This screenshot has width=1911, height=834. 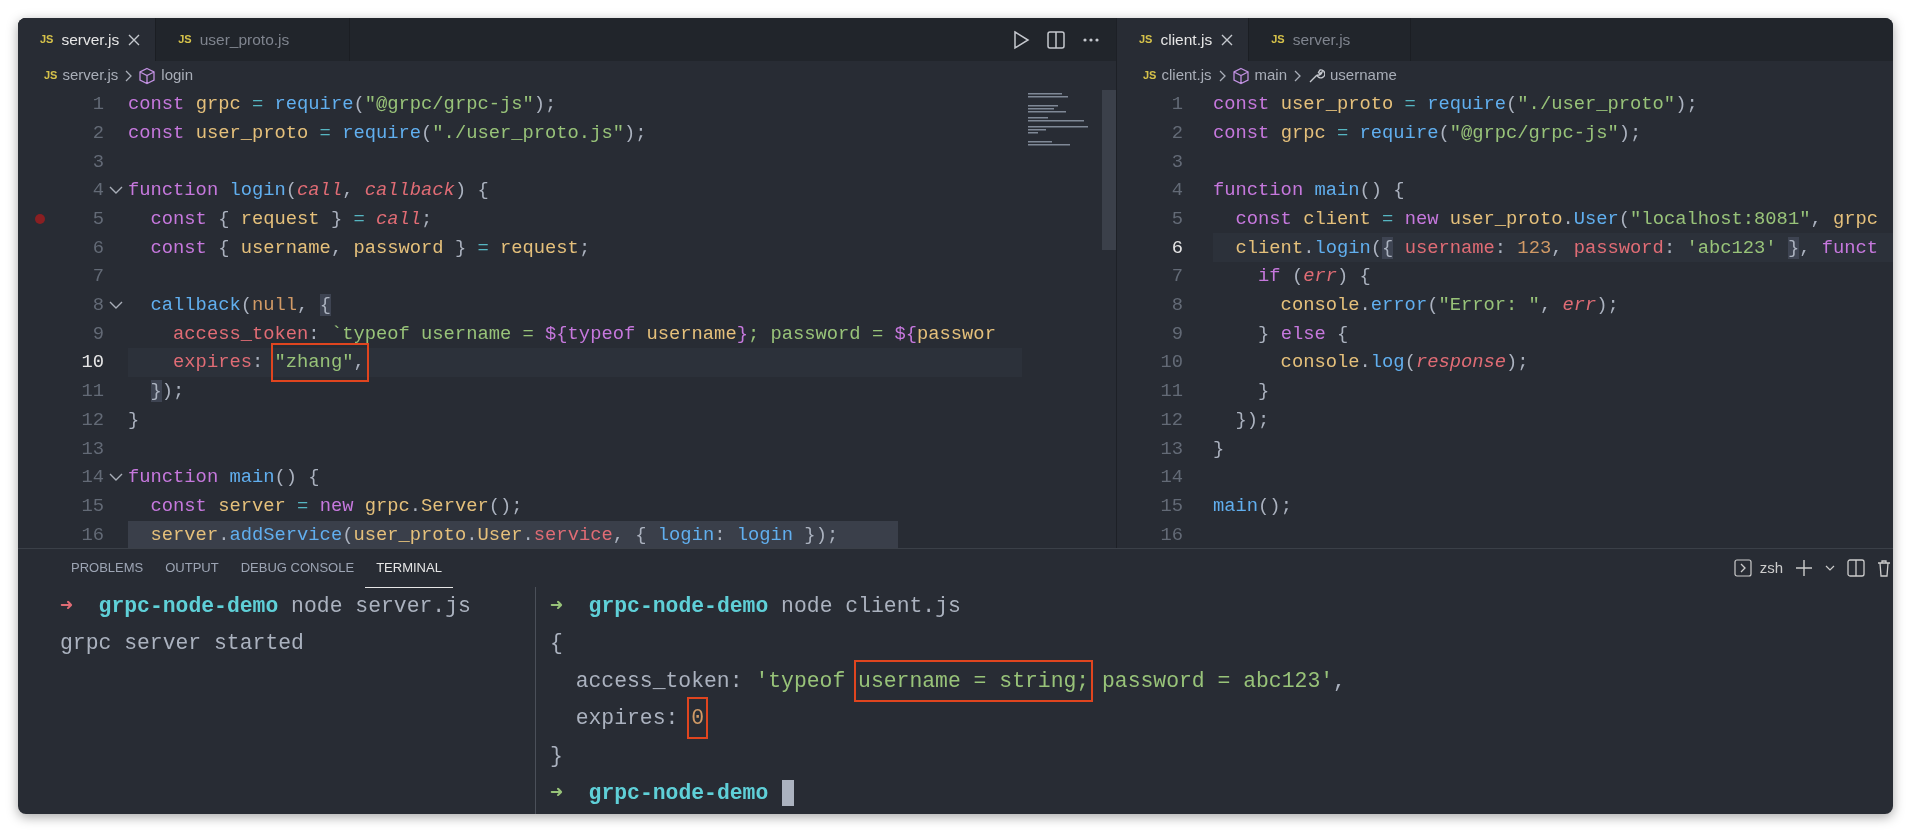 What do you see at coordinates (308, 191) in the screenshot?
I see `code-line: function login(call, callback) {` at bounding box center [308, 191].